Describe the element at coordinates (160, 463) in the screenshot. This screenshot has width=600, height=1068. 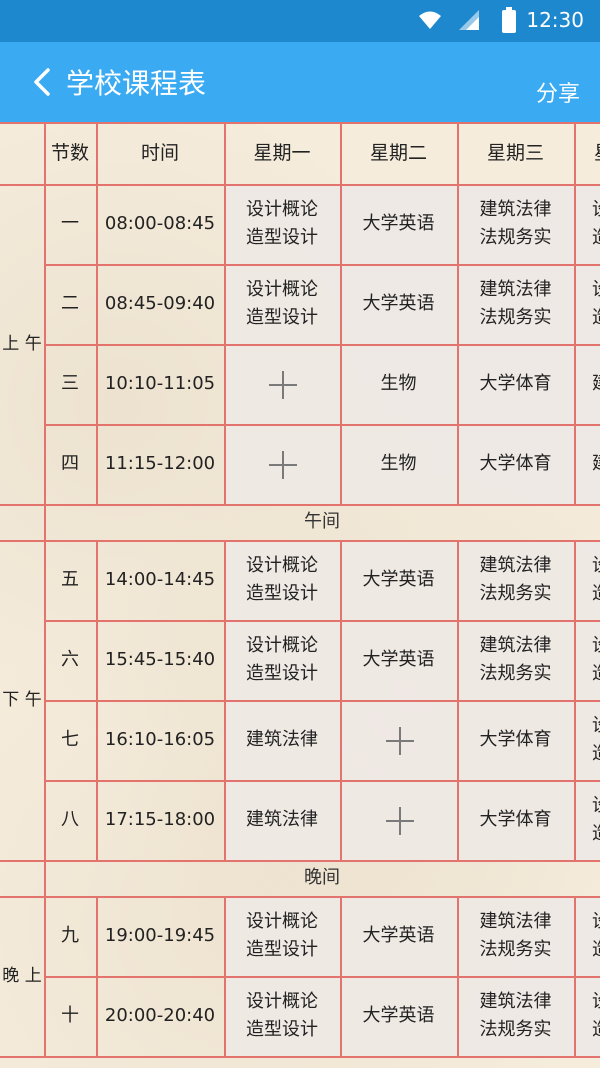
I see `period-time: 11:15-12:00` at that location.